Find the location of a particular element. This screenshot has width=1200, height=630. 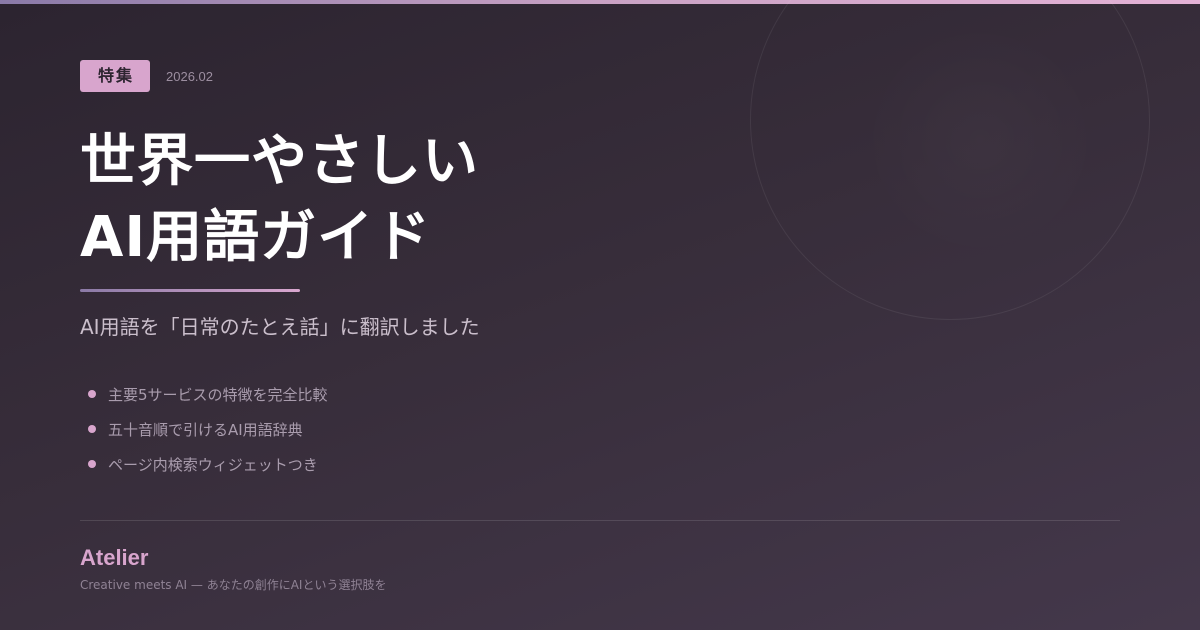

brand-tagline: Creative meets AI — あなたの創作にAIという選択肢を is located at coordinates (233, 585).